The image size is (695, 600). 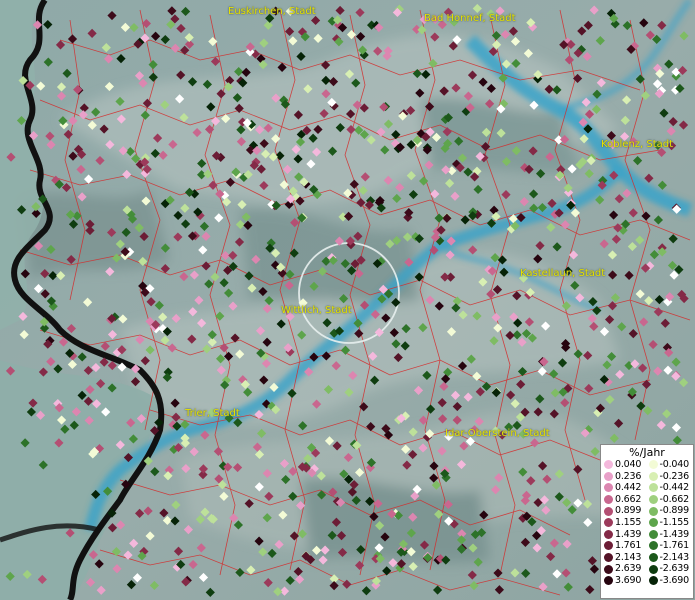 I want to click on legend-value: -2.639, so click(x=674, y=569).